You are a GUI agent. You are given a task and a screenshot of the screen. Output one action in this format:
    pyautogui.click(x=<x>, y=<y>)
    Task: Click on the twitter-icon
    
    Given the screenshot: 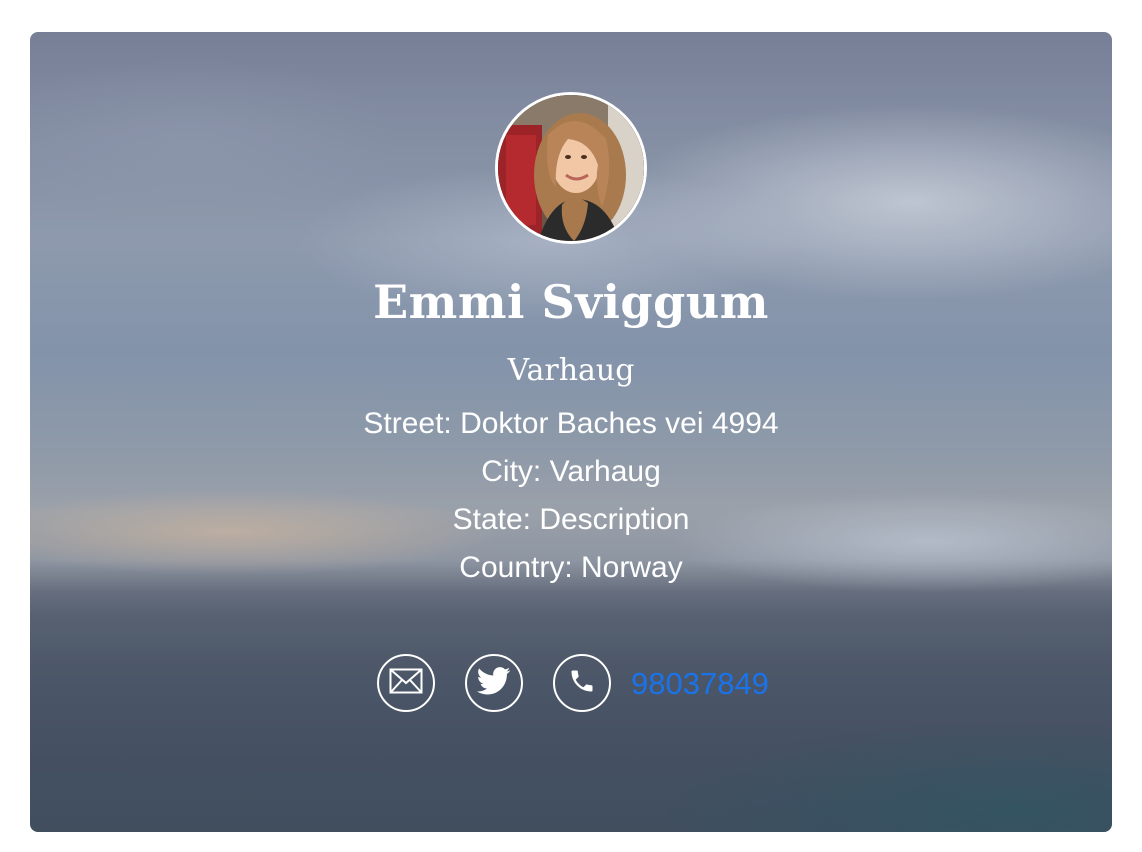 What is the action you would take?
    pyautogui.click(x=493, y=683)
    